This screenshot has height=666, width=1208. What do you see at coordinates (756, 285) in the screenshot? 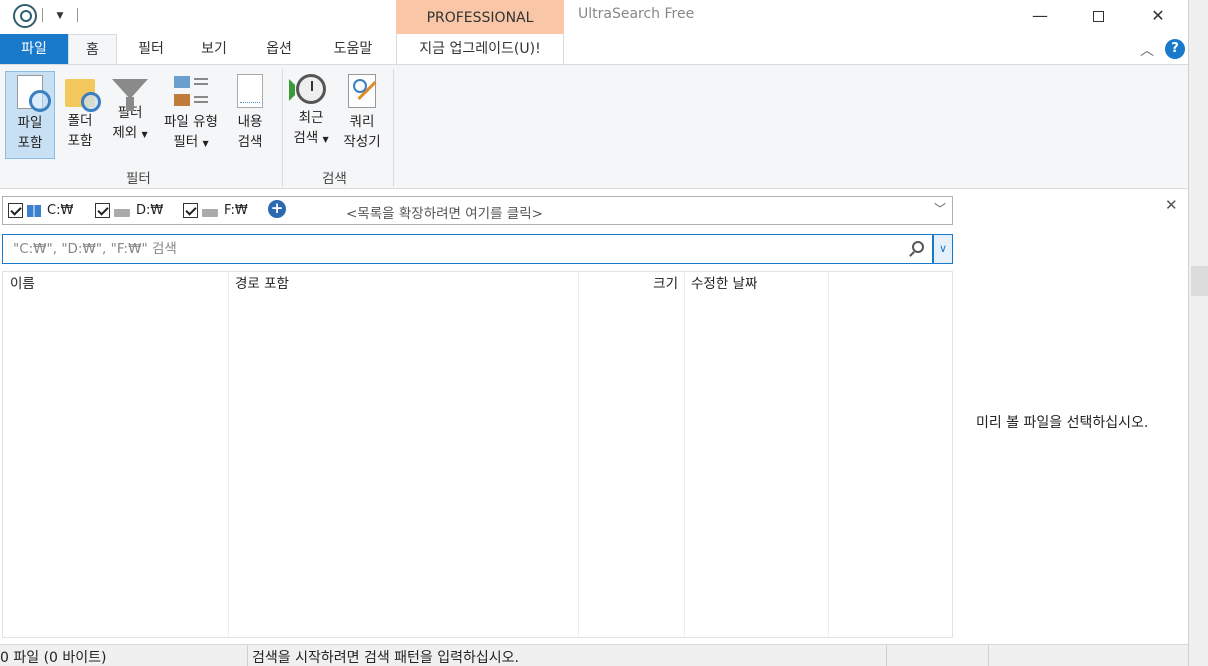
I see `column-header-modified: 수정한 날짜` at bounding box center [756, 285].